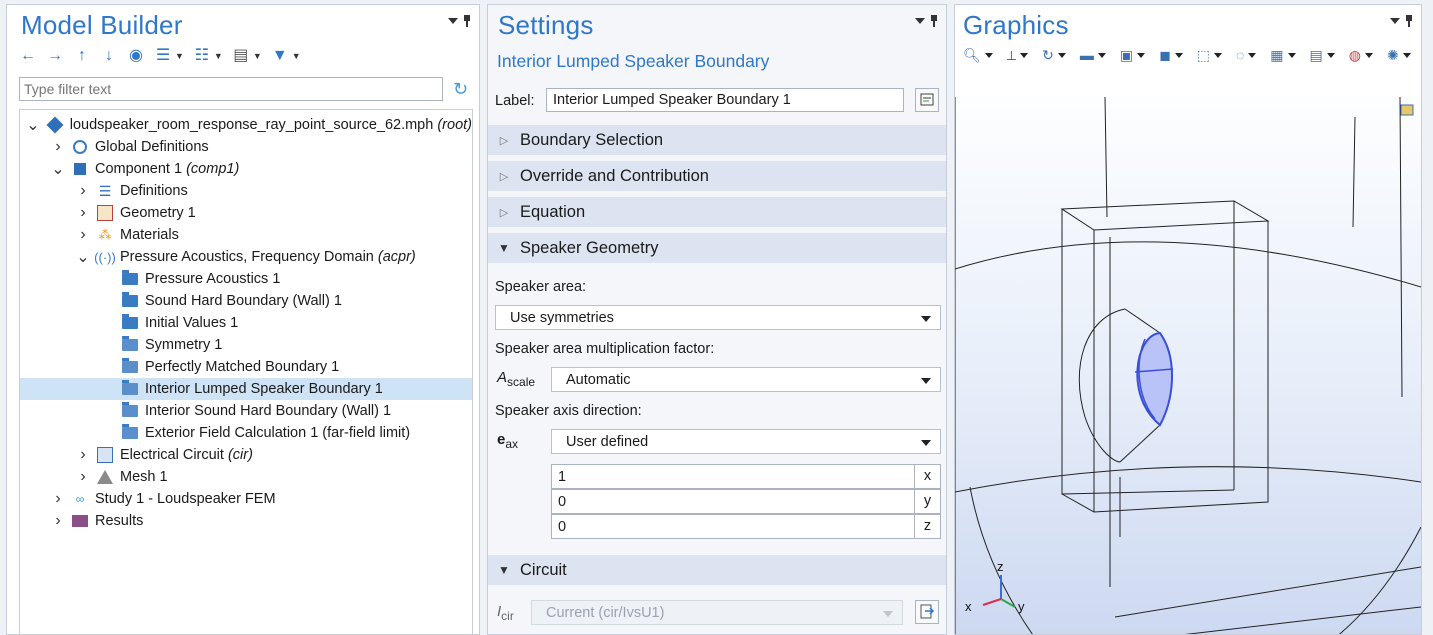 The image size is (1433, 635). What do you see at coordinates (246, 169) in the screenshot?
I see `tree-item: ⌄ Component 1 (comp1)` at bounding box center [246, 169].